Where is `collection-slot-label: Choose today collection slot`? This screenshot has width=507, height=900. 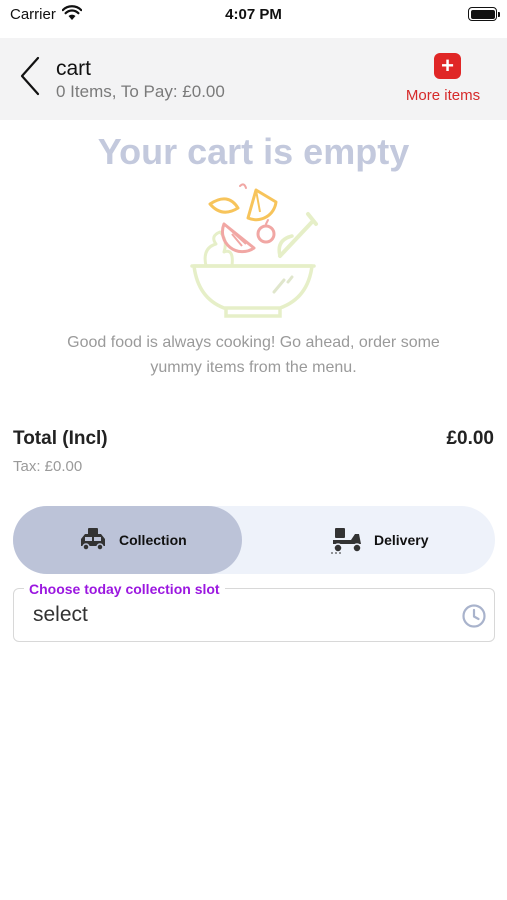
collection-slot-label: Choose today collection slot is located at coordinates (124, 589).